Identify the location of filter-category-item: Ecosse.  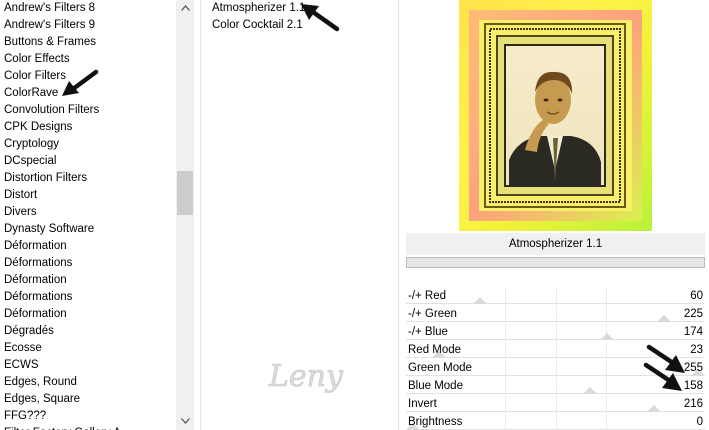
(23, 348).